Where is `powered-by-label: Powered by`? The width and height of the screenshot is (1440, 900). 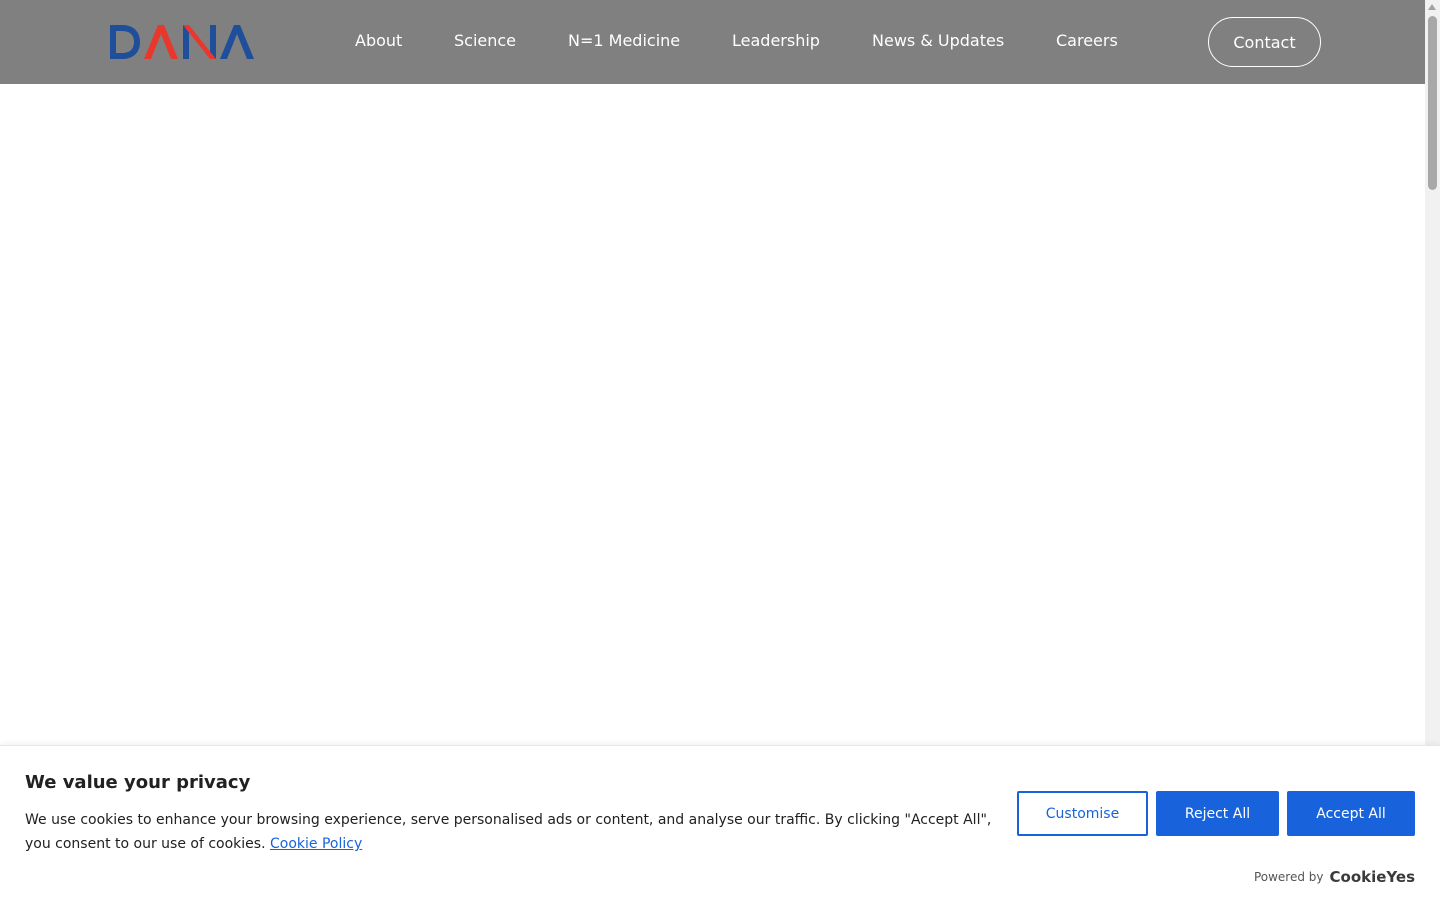
powered-by-label: Powered by is located at coordinates (1288, 877).